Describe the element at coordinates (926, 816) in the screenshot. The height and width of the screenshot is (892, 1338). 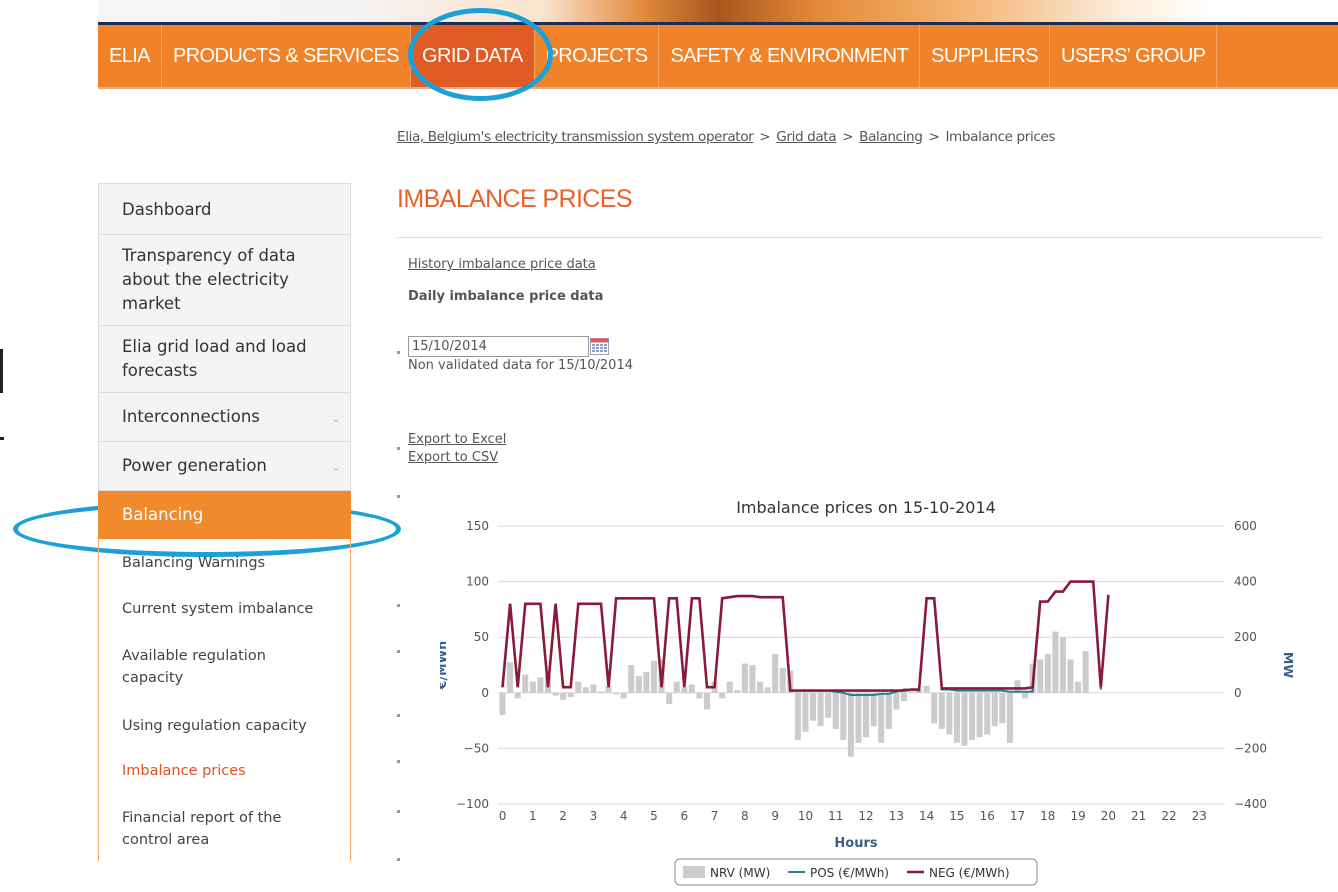
I see `x-tick-label: 14` at that location.